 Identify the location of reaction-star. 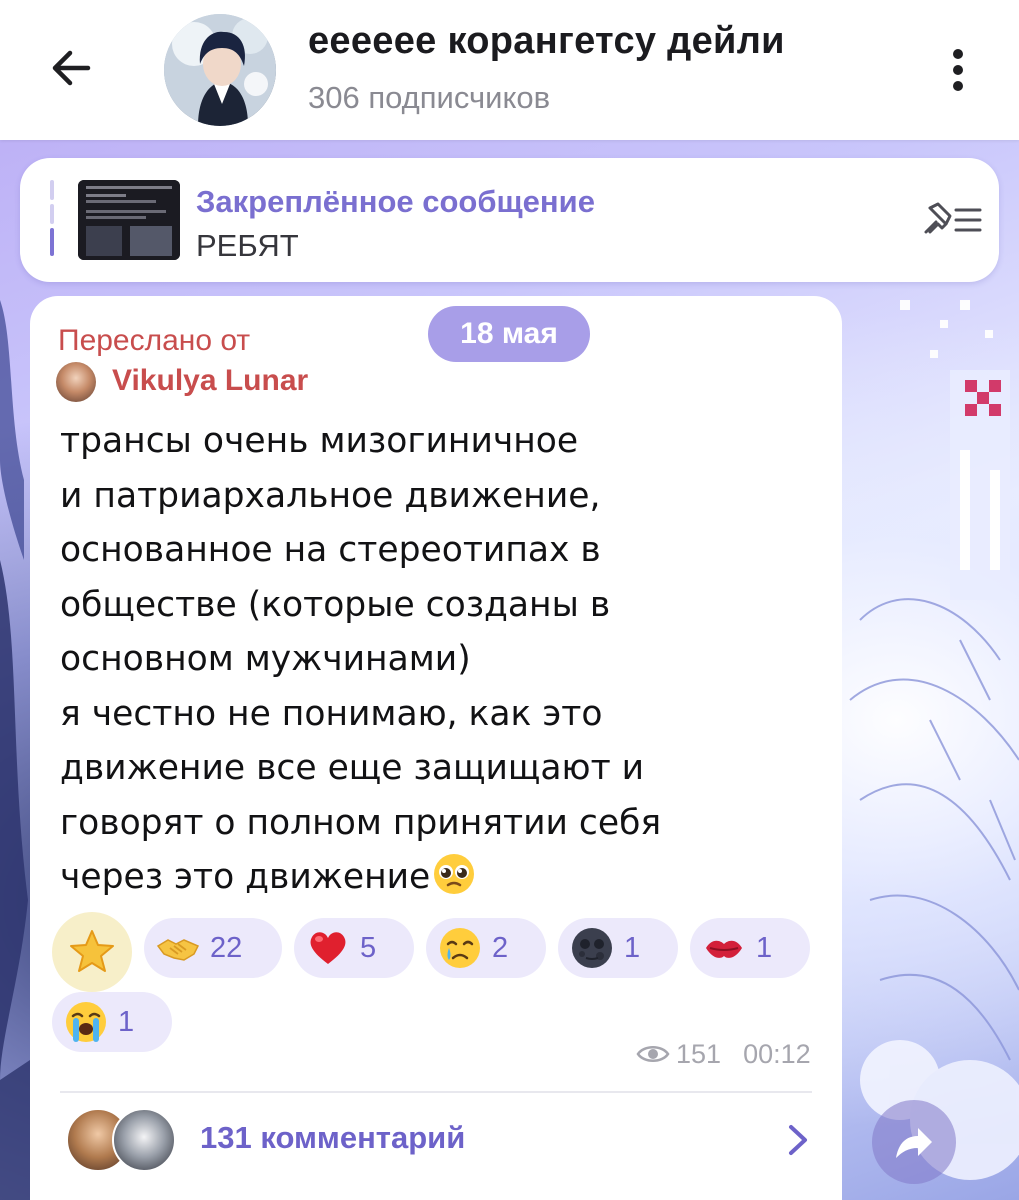
(92, 952).